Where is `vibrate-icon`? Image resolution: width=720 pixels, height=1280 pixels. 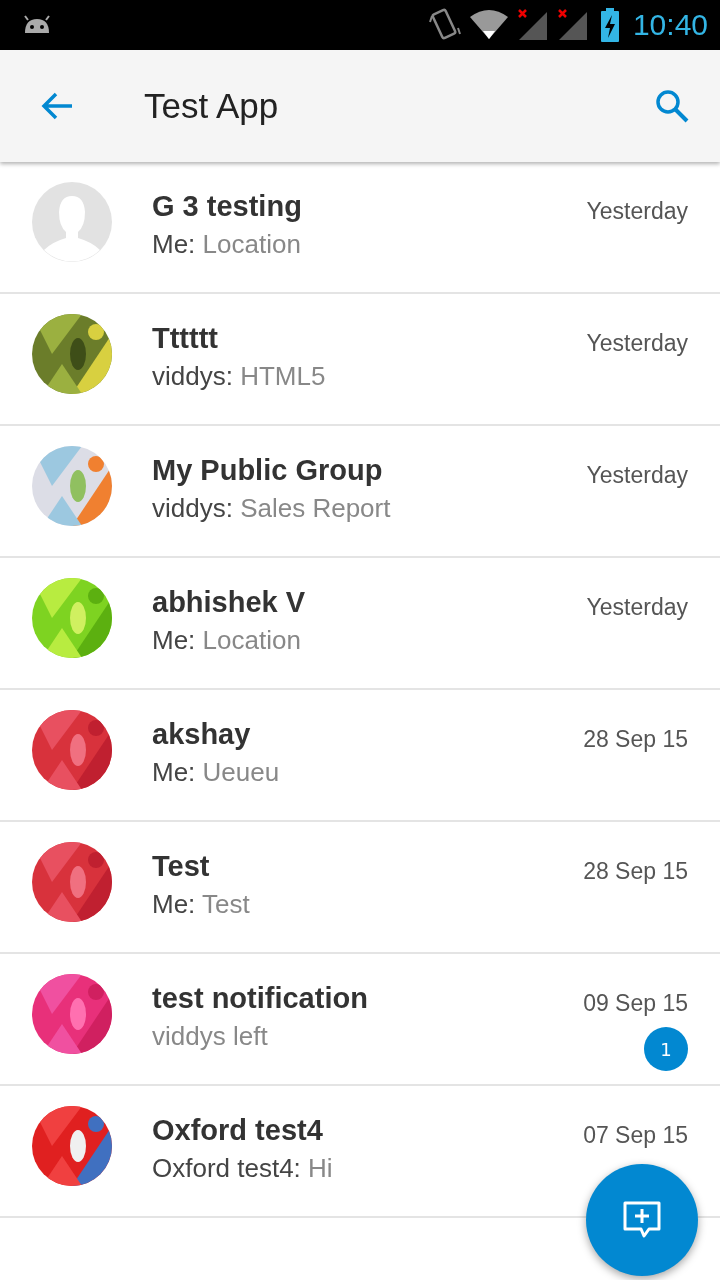 vibrate-icon is located at coordinates (444, 25).